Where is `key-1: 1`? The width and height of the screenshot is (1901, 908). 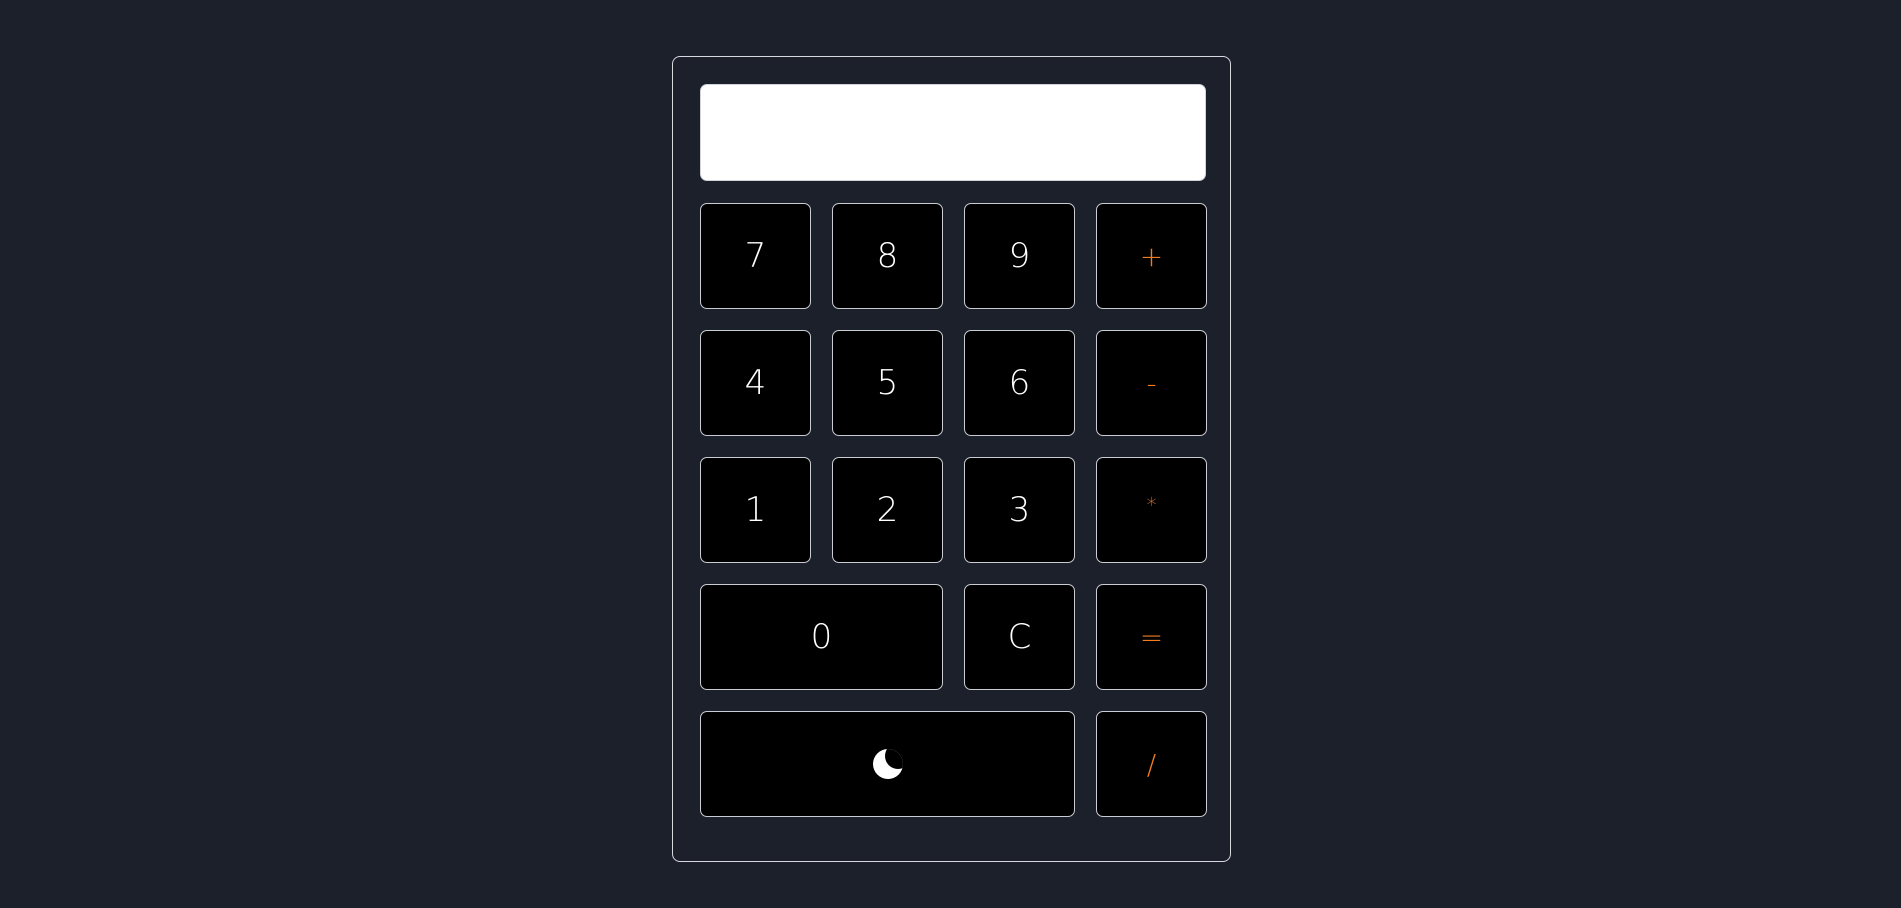 key-1: 1 is located at coordinates (755, 510).